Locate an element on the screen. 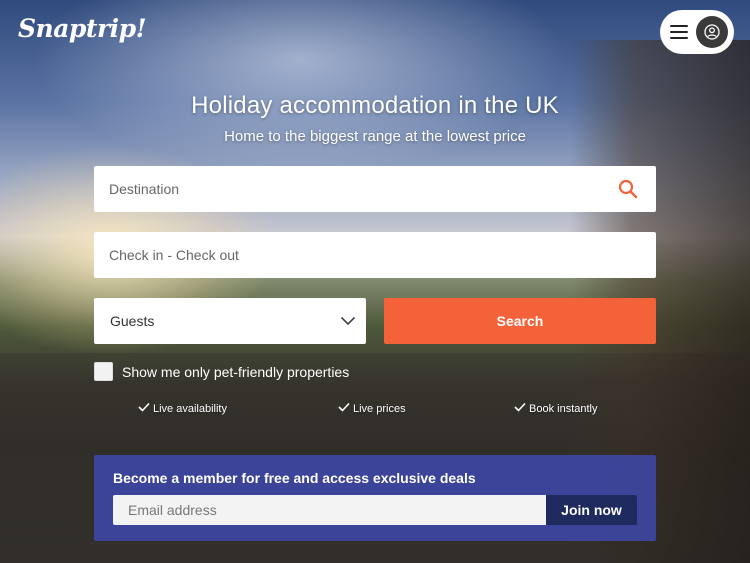 The height and width of the screenshot is (563, 750). page-title: Holiday accommodation in the UK is located at coordinates (375, 105).